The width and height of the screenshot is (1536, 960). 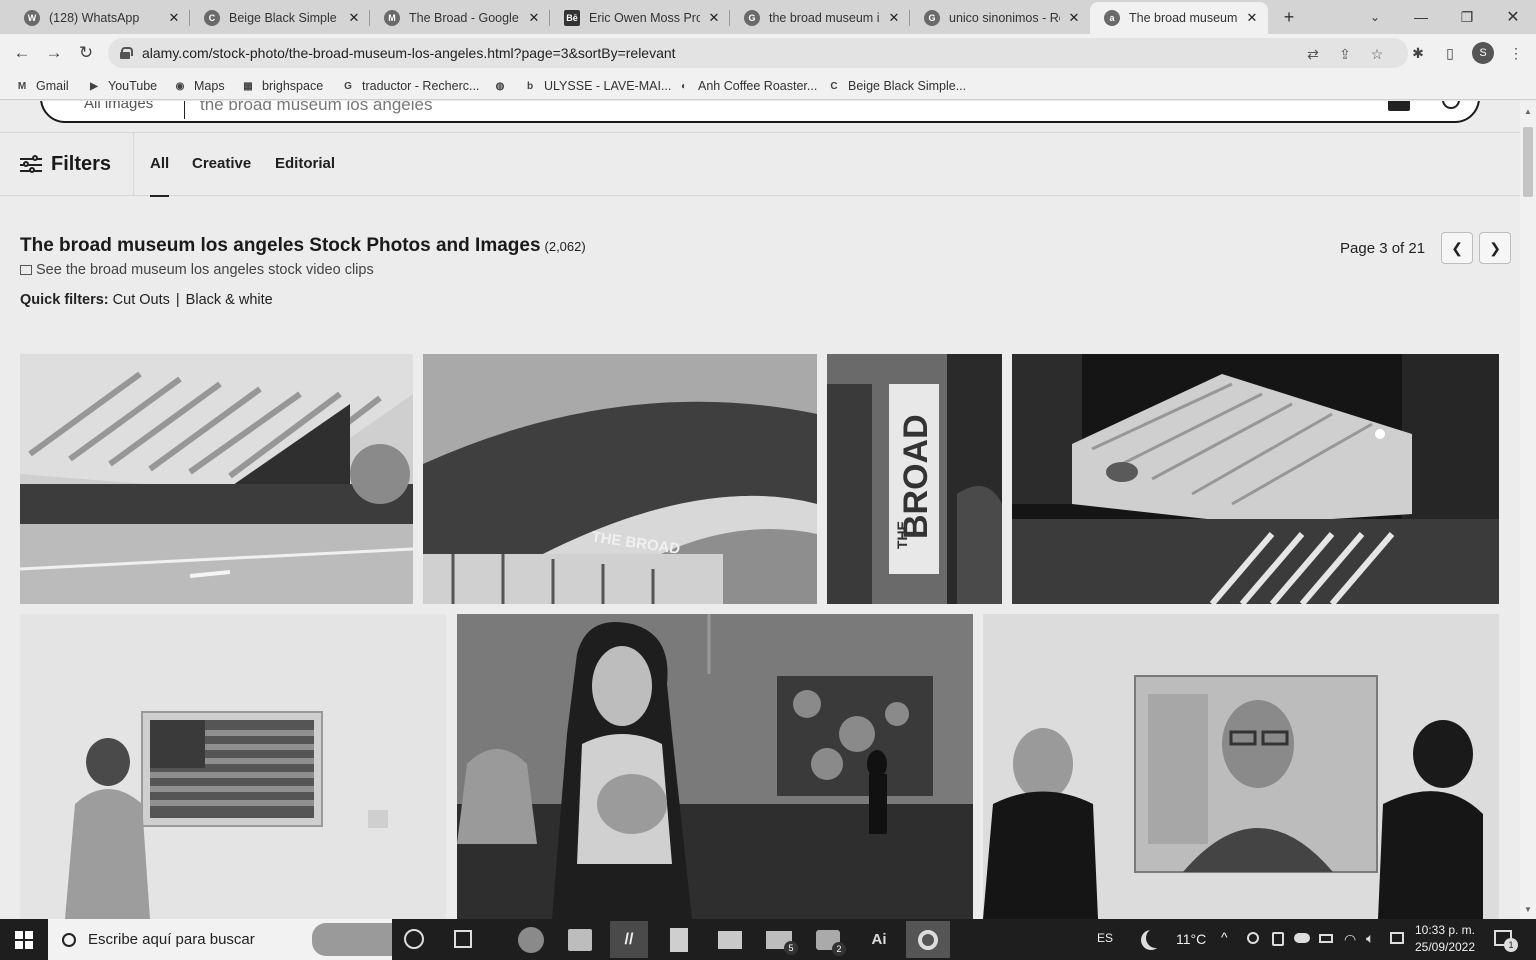 What do you see at coordinates (233, 766) in the screenshot?
I see `photo-flag-painting-visitor` at bounding box center [233, 766].